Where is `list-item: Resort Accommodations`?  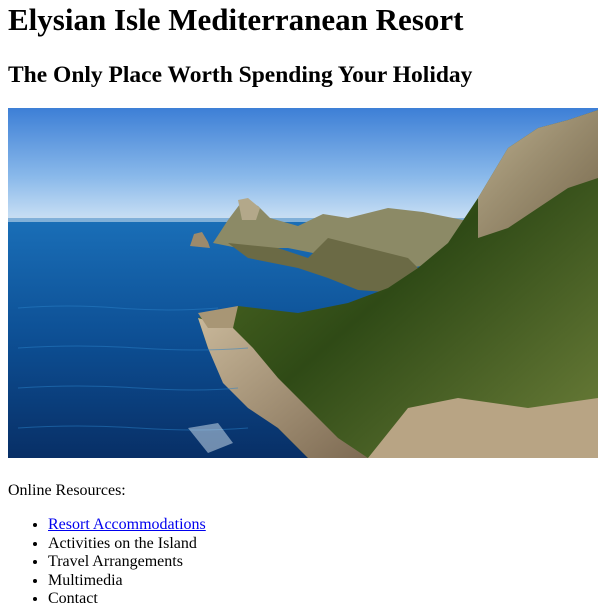
list-item: Resort Accommodations is located at coordinates (326, 525).